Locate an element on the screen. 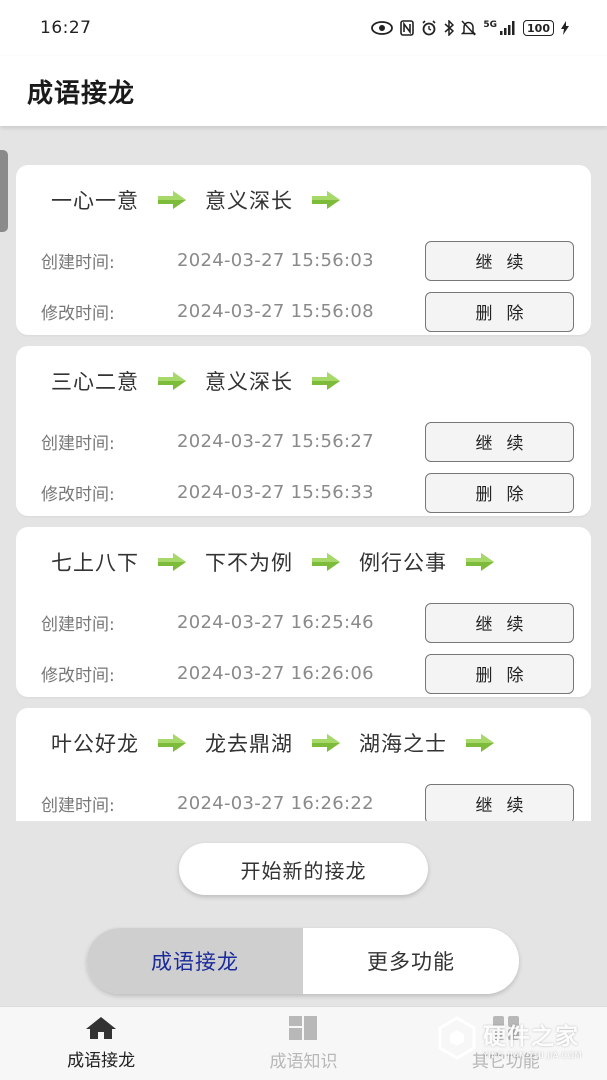 This screenshot has height=1080, width=607. nav-label: 成语知识 is located at coordinates (303, 1062).